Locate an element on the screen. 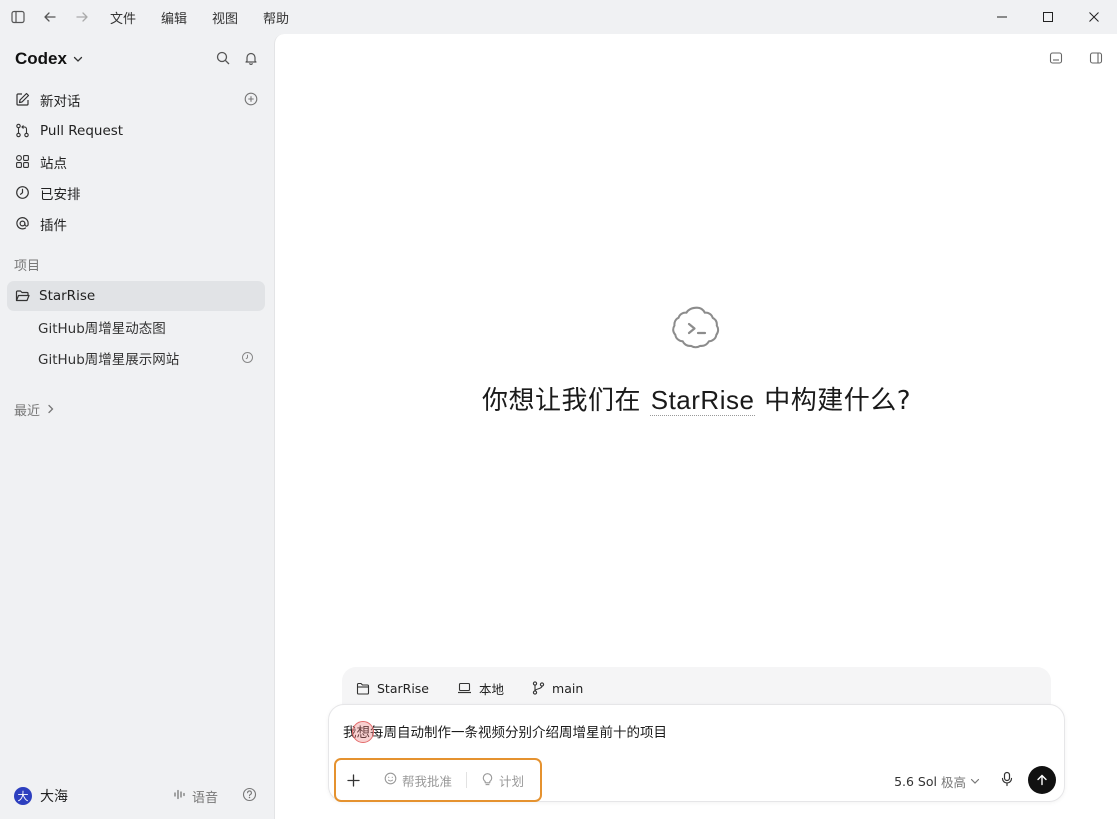 The image size is (1117, 819). bell-icon is located at coordinates (251, 59).